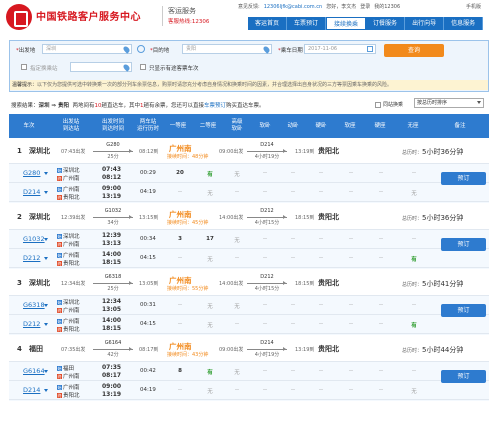 Image resolution: width=499 pixels, height=425 pixels. Describe the element at coordinates (34, 305) in the screenshot. I see `train-number-link: G6318` at that location.